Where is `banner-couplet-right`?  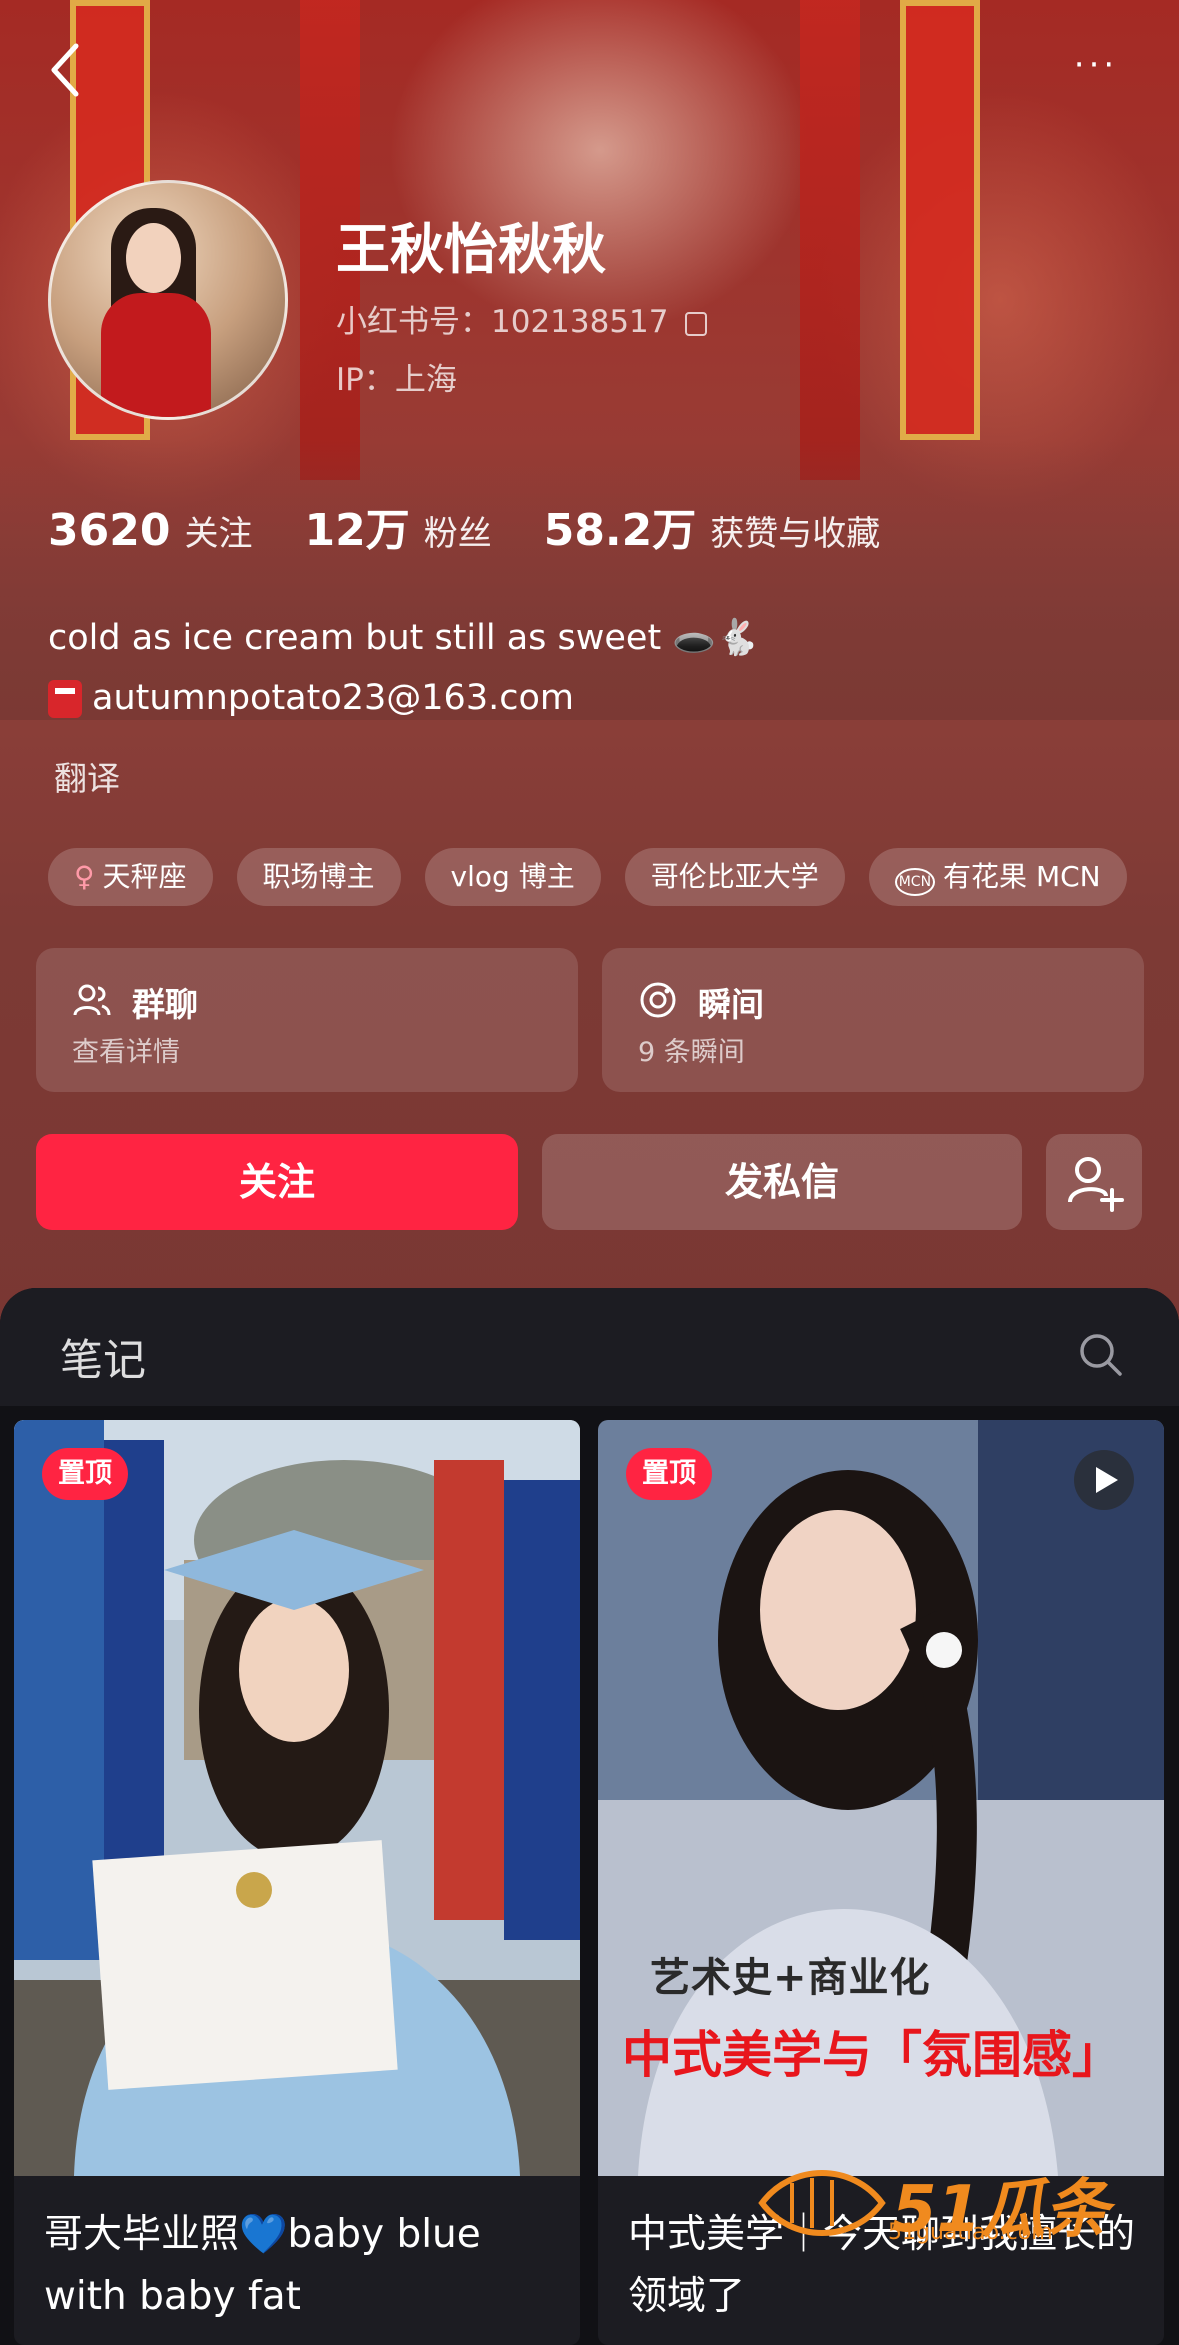 banner-couplet-right is located at coordinates (940, 220).